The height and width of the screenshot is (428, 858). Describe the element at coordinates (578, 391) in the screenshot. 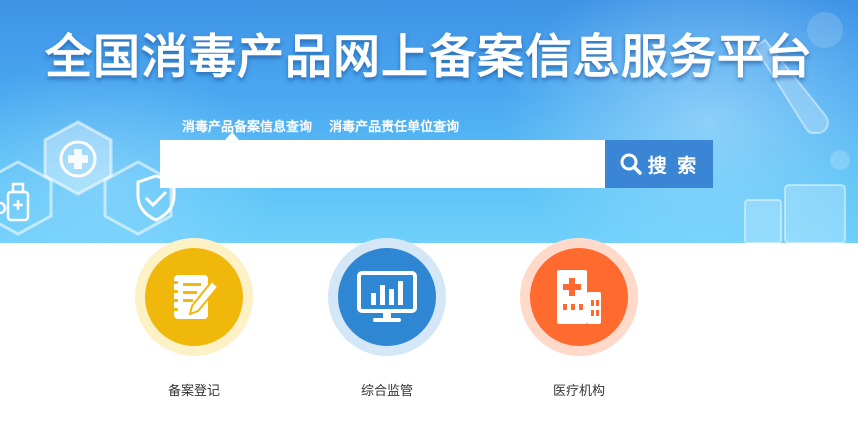

I see `service-label: 医疗机构` at that location.